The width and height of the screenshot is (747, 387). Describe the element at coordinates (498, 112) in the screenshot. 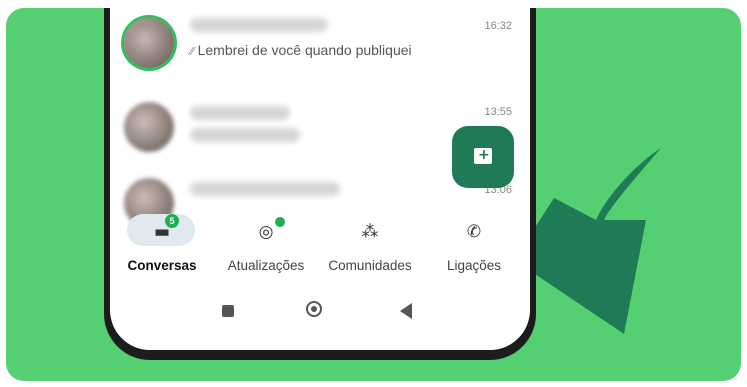

I see `message-time: 13:55` at that location.